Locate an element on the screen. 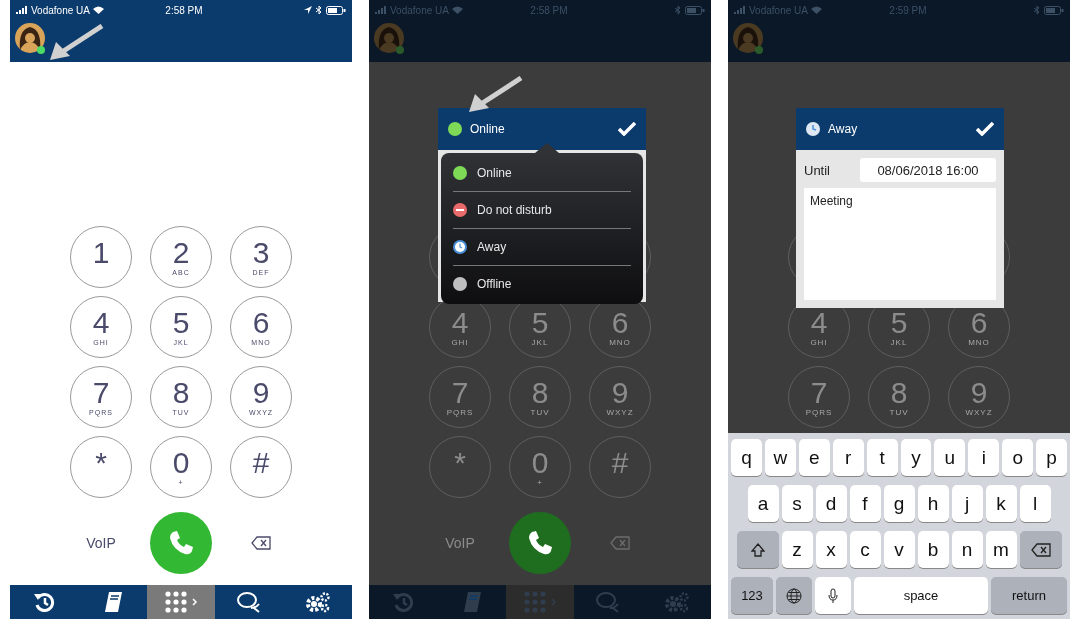  keyboard-key: g is located at coordinates (899, 503).